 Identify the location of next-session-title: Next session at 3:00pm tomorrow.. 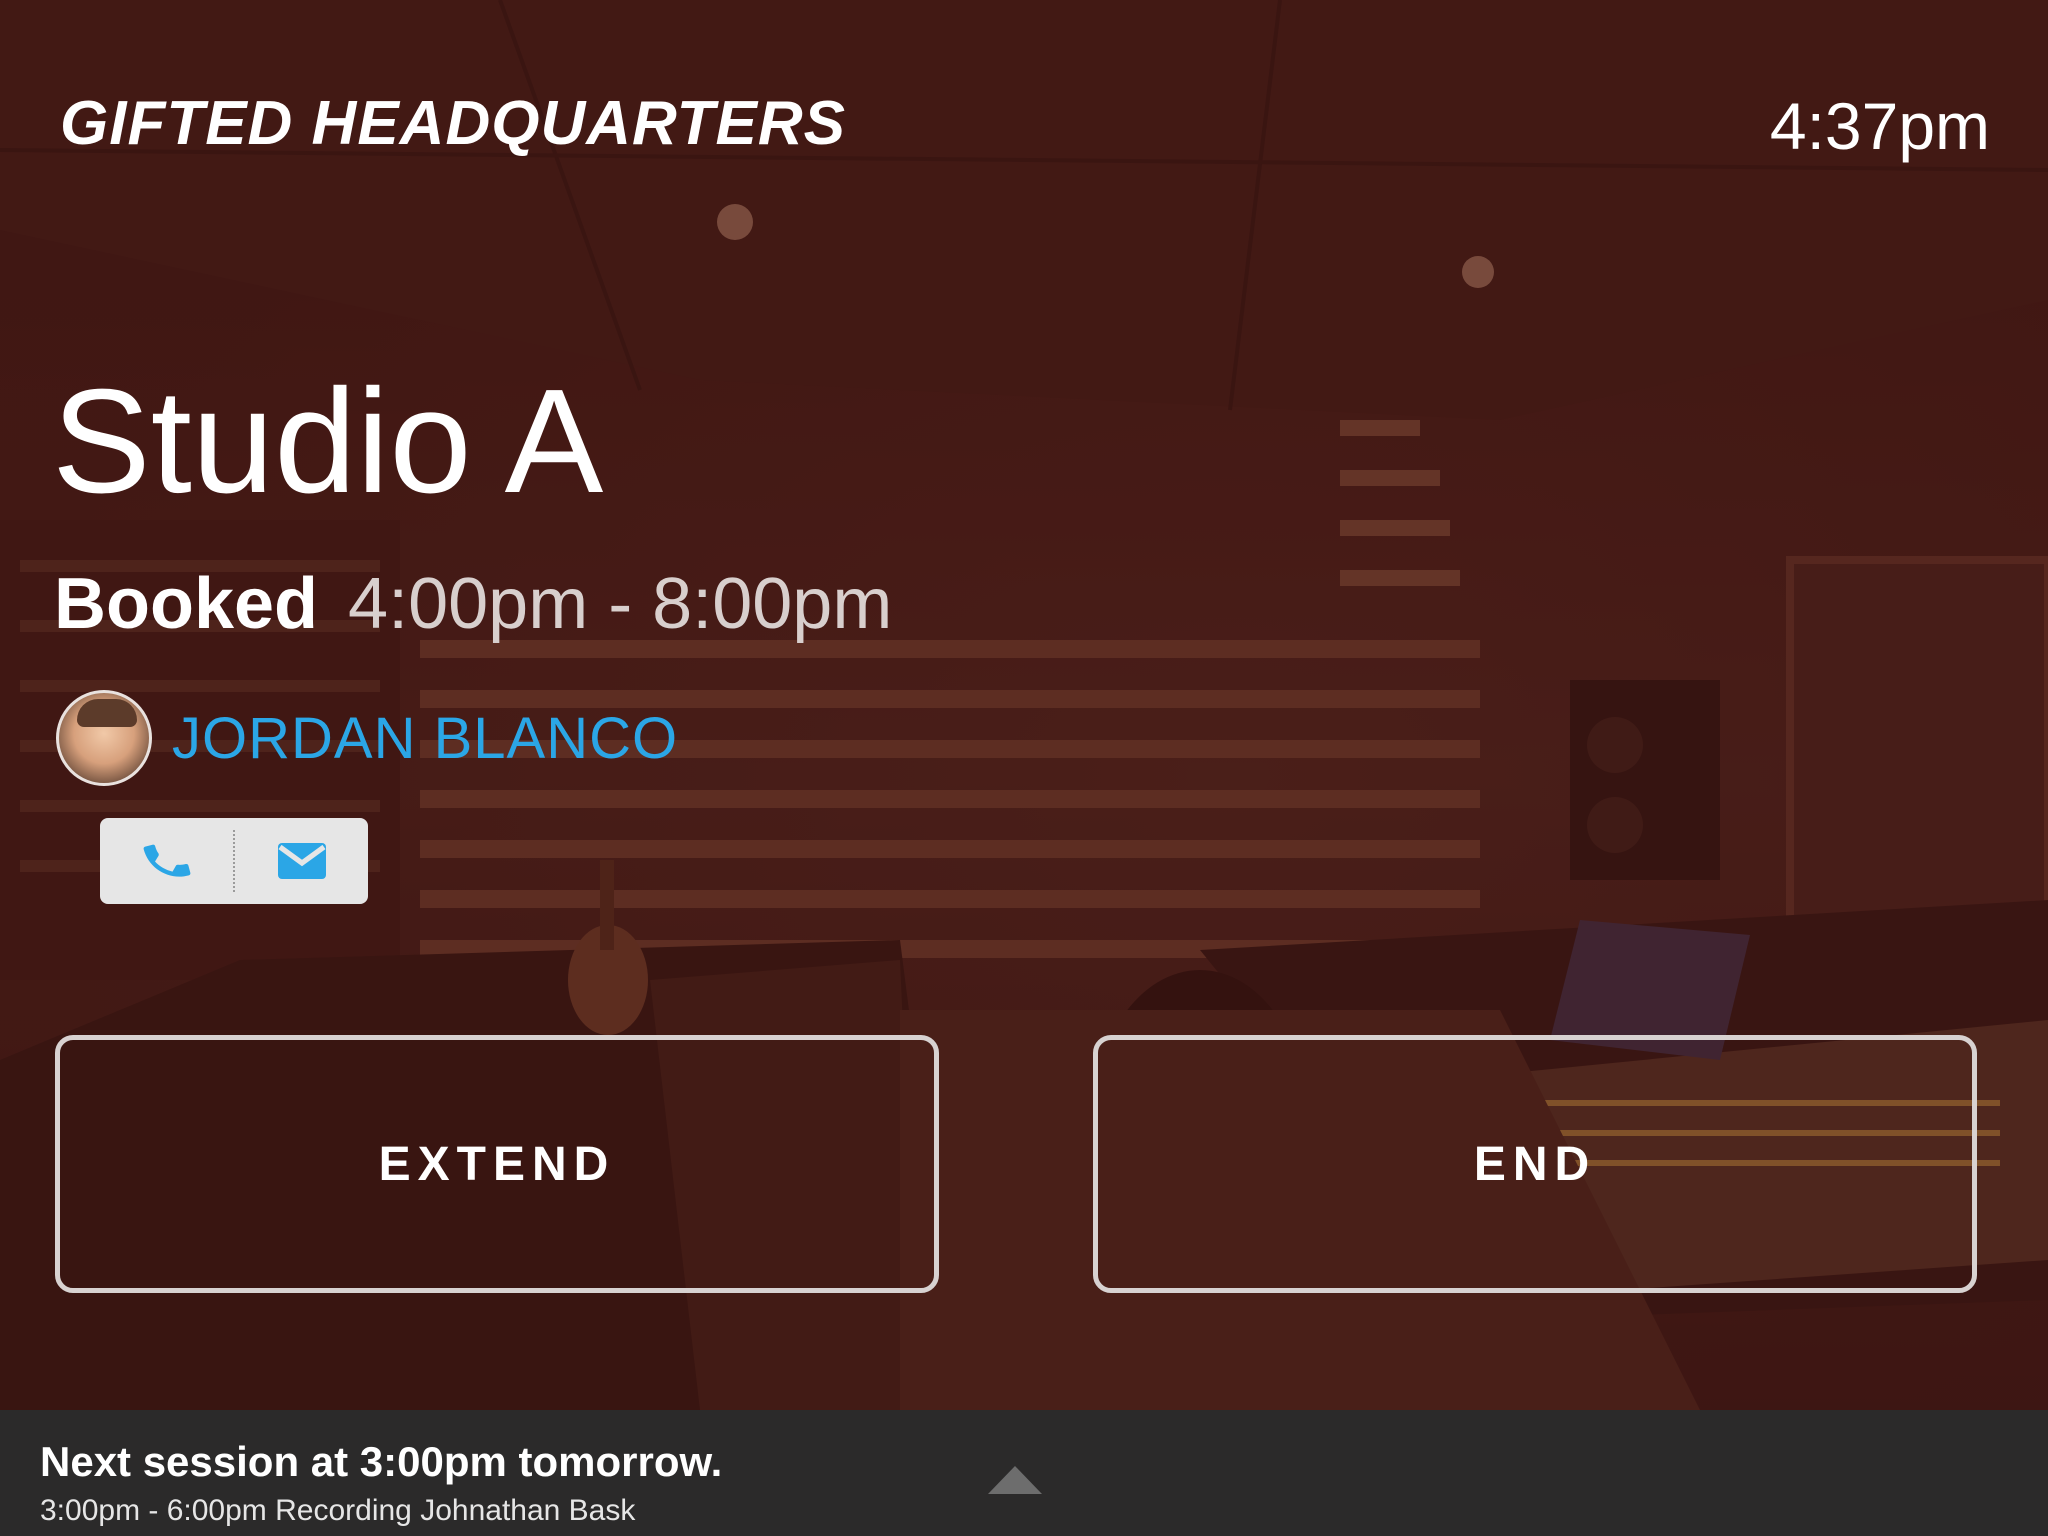
(381, 1461).